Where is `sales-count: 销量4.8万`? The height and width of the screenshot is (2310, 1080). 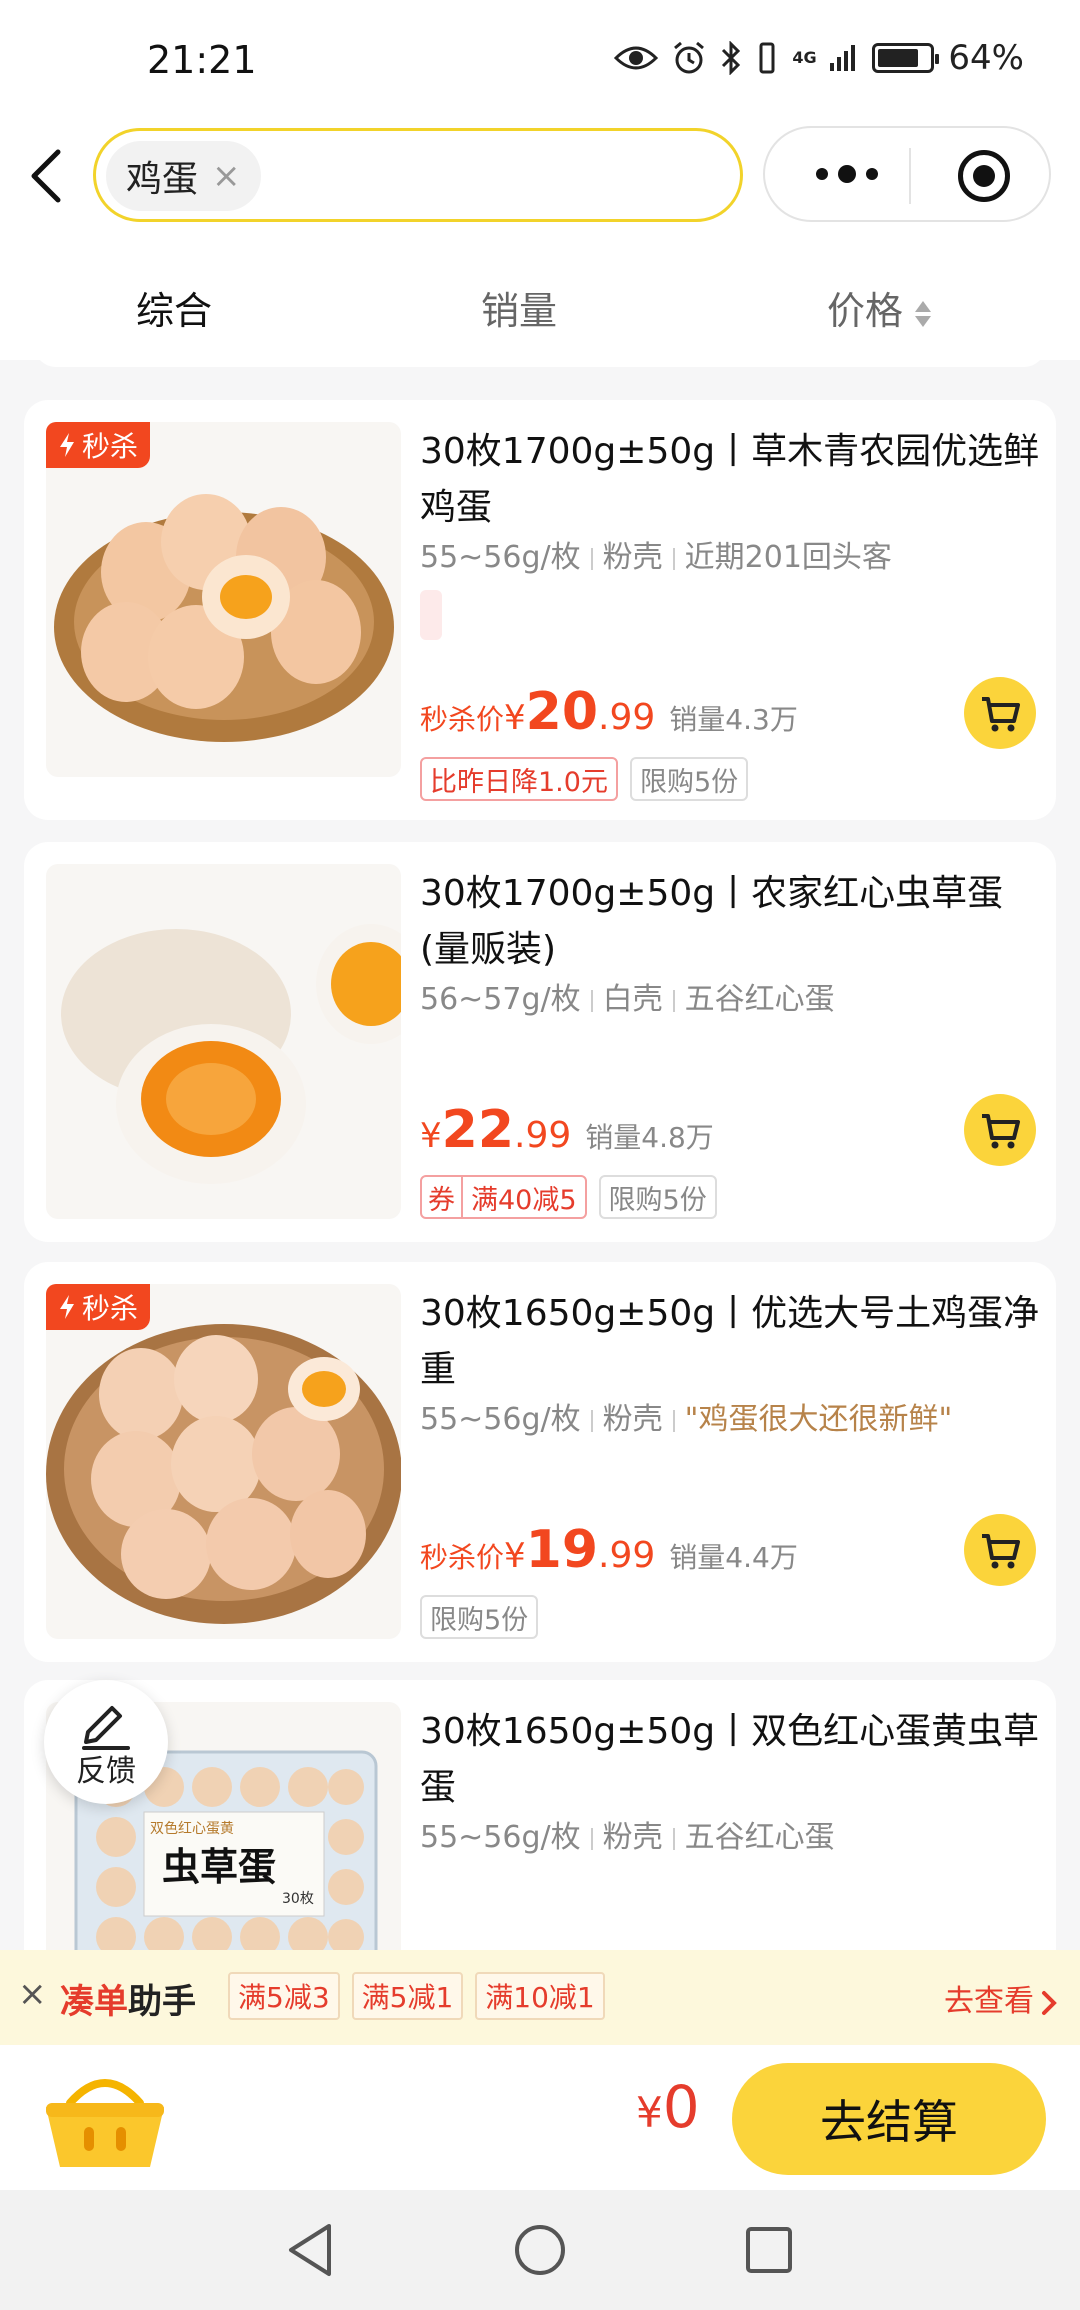
sales-count: 销量4.8万 is located at coordinates (649, 1137).